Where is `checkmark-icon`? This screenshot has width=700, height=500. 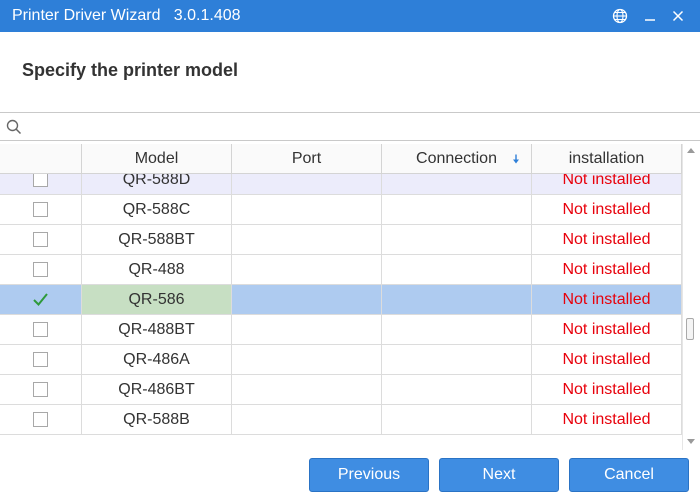 checkmark-icon is located at coordinates (40, 299).